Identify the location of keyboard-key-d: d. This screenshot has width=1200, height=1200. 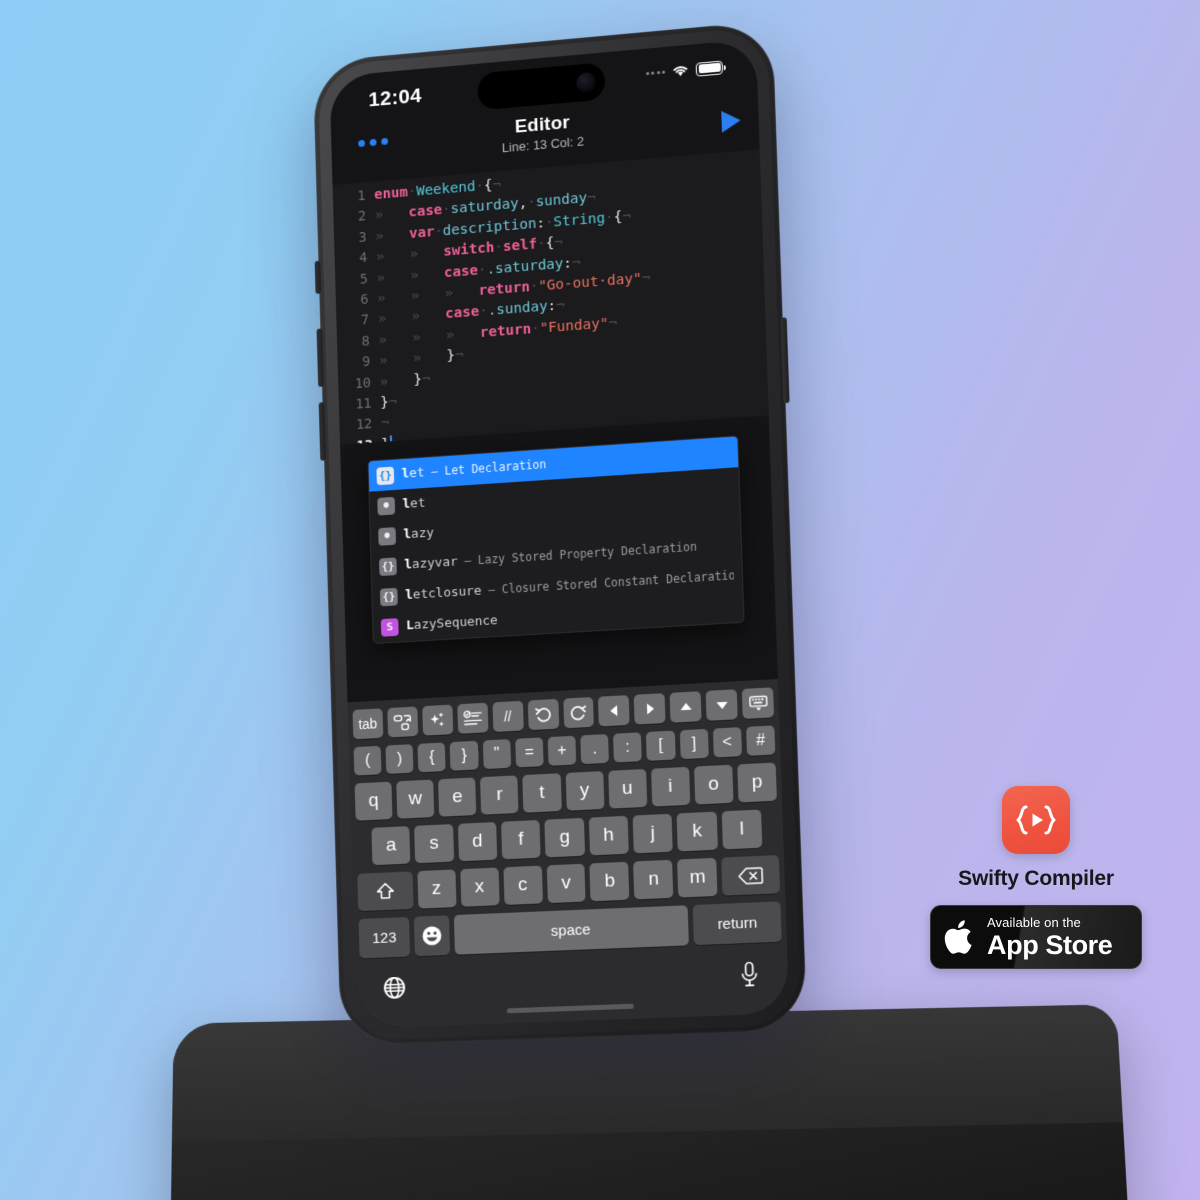
(477, 842).